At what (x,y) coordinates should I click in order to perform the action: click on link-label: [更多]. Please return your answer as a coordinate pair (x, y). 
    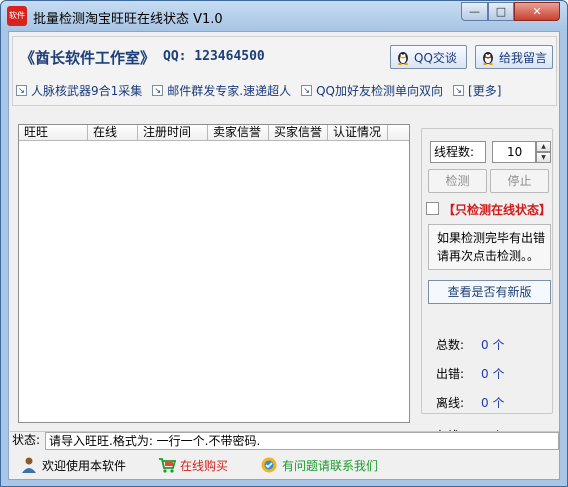
    Looking at the image, I should click on (485, 91).